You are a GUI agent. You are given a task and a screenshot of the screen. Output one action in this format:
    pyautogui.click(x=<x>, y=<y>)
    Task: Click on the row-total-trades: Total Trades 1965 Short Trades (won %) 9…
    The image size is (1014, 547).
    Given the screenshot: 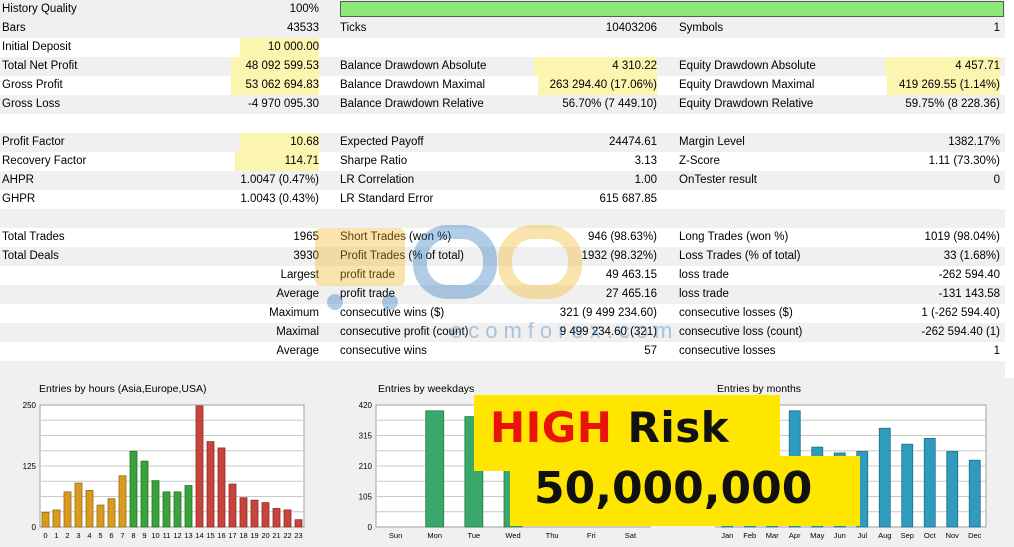 What is the action you would take?
    pyautogui.click(x=502, y=237)
    